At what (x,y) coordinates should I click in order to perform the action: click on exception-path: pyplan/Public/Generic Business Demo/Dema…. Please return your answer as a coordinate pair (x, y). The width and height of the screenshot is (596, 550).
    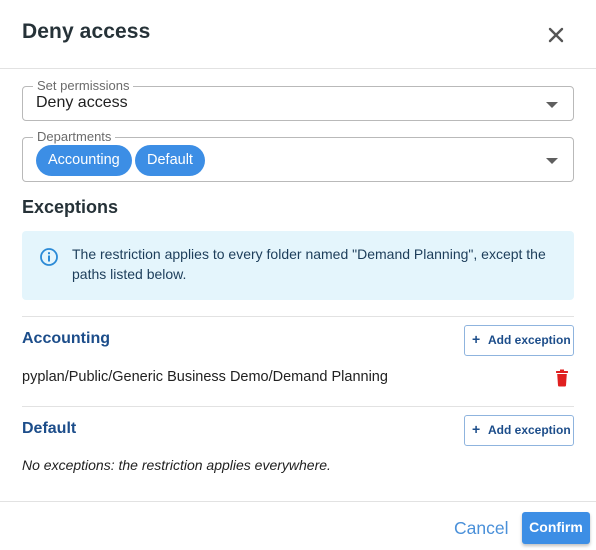
    Looking at the image, I should click on (205, 377).